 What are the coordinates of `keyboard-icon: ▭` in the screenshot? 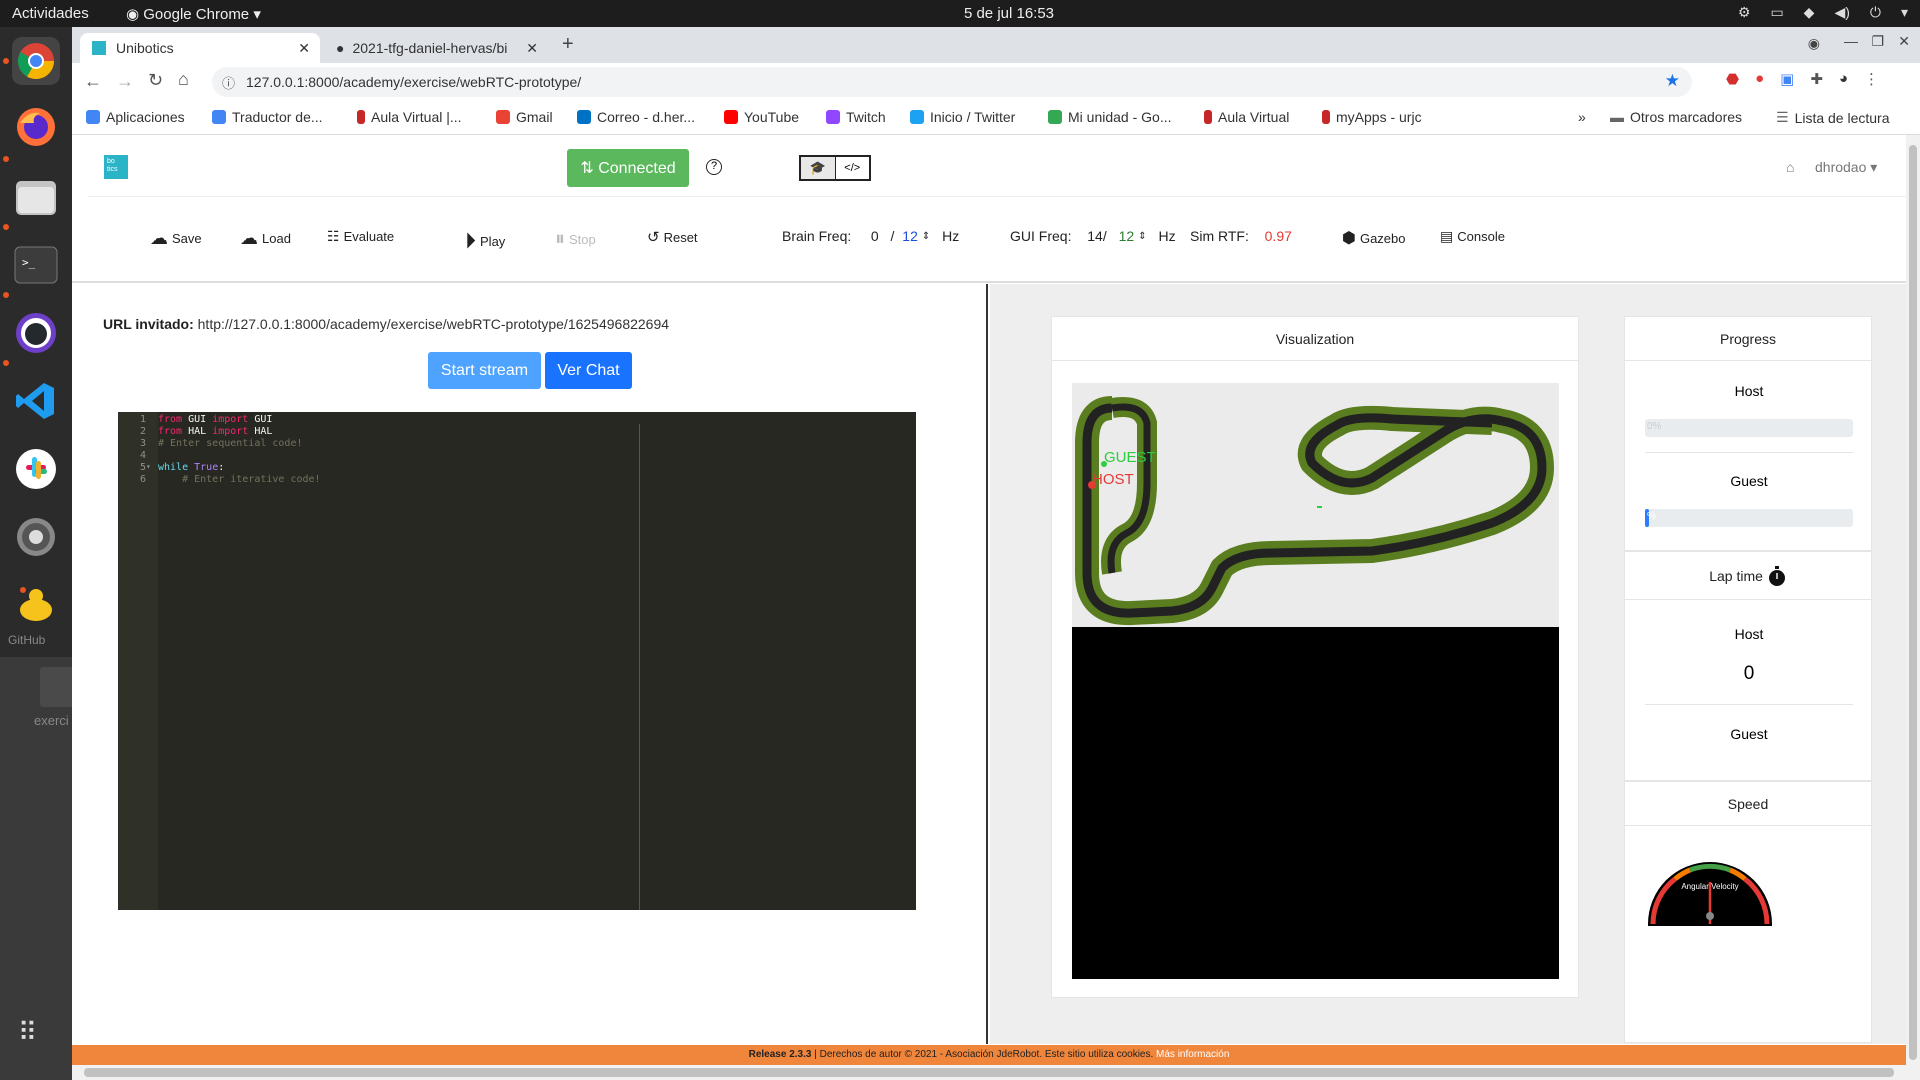 It's located at (1776, 12).